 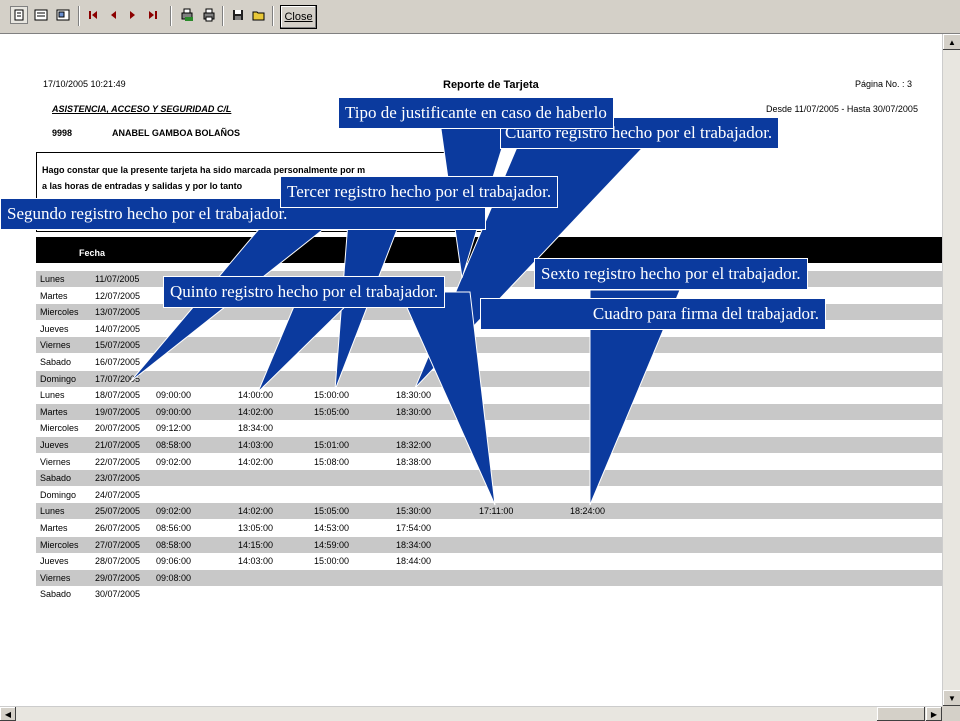 I want to click on callout-tercer: Tercer registro hecho por el trabajador., so click(x=419, y=192).